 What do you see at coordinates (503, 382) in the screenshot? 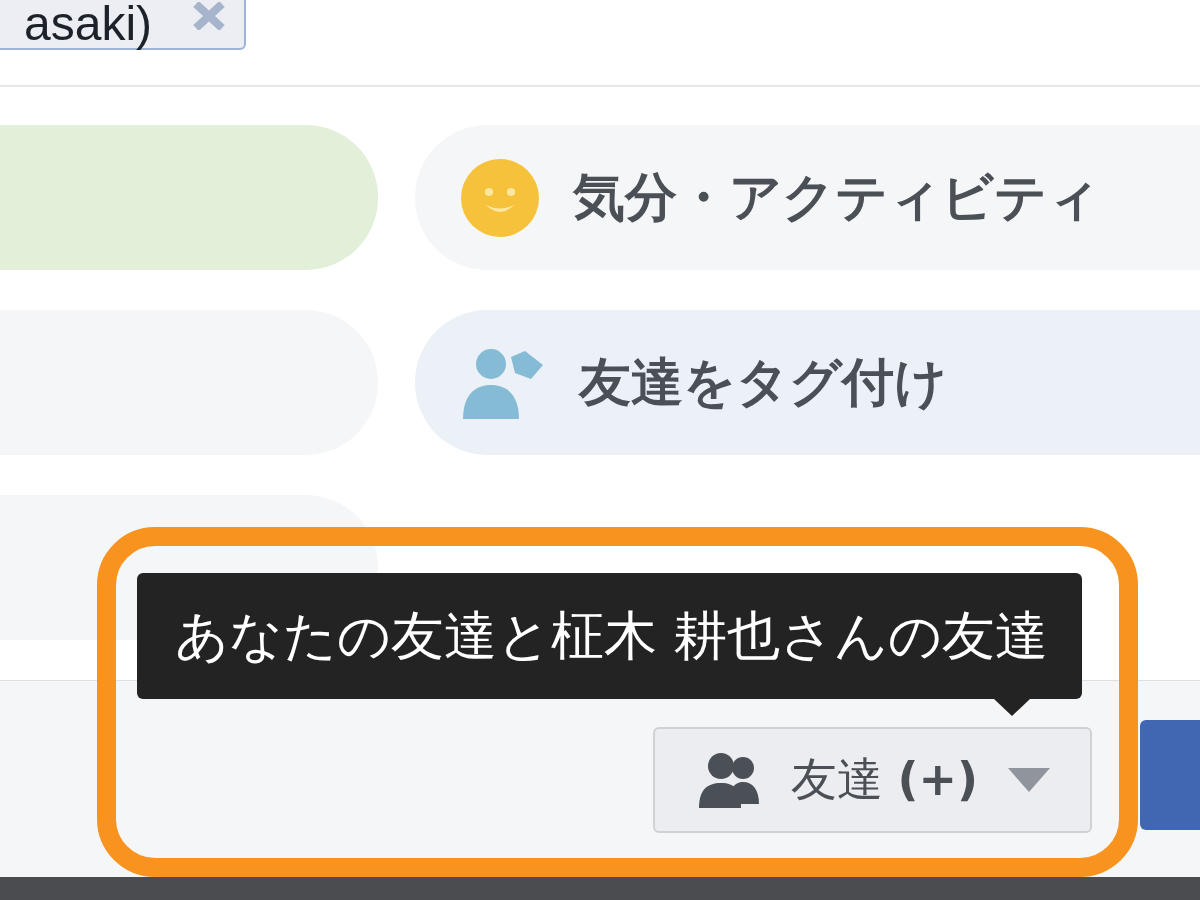
I see `person-tag-icon` at bounding box center [503, 382].